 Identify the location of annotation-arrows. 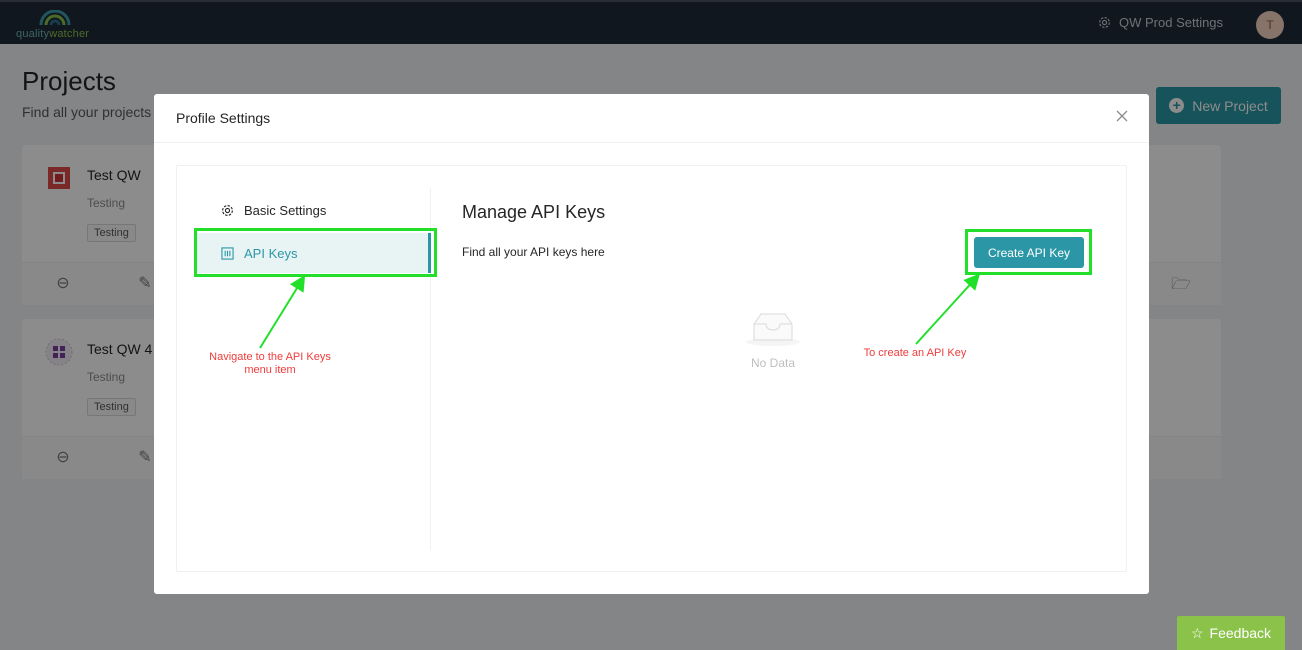
(620, 311).